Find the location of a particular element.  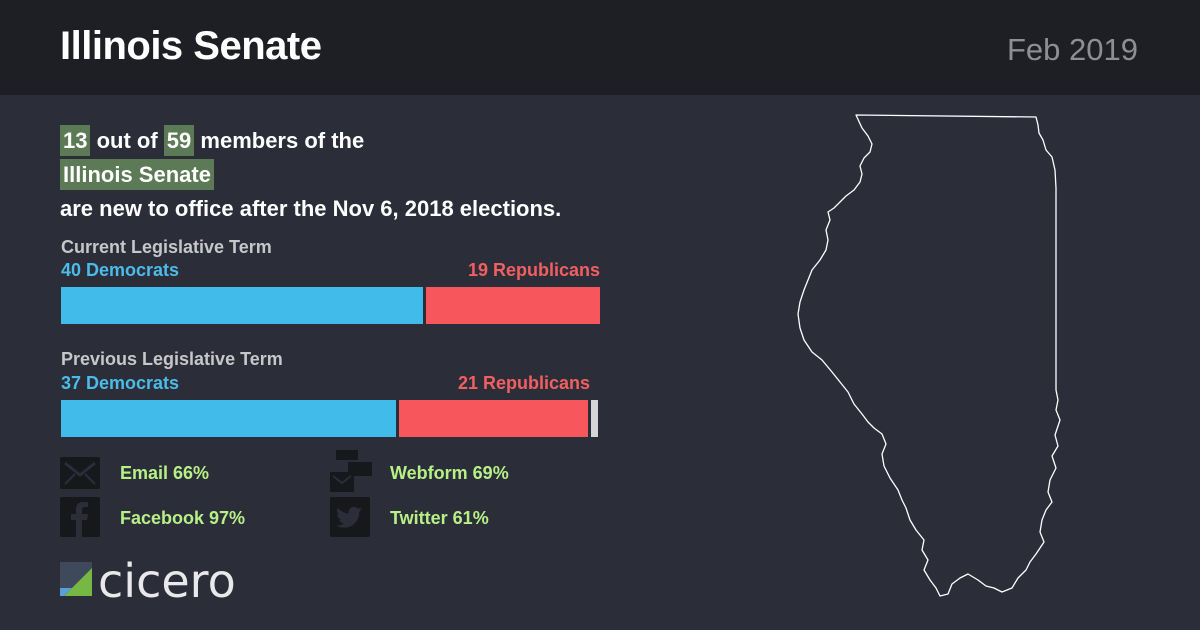

previous-term-label: Previous Legislative Term is located at coordinates (172, 359).